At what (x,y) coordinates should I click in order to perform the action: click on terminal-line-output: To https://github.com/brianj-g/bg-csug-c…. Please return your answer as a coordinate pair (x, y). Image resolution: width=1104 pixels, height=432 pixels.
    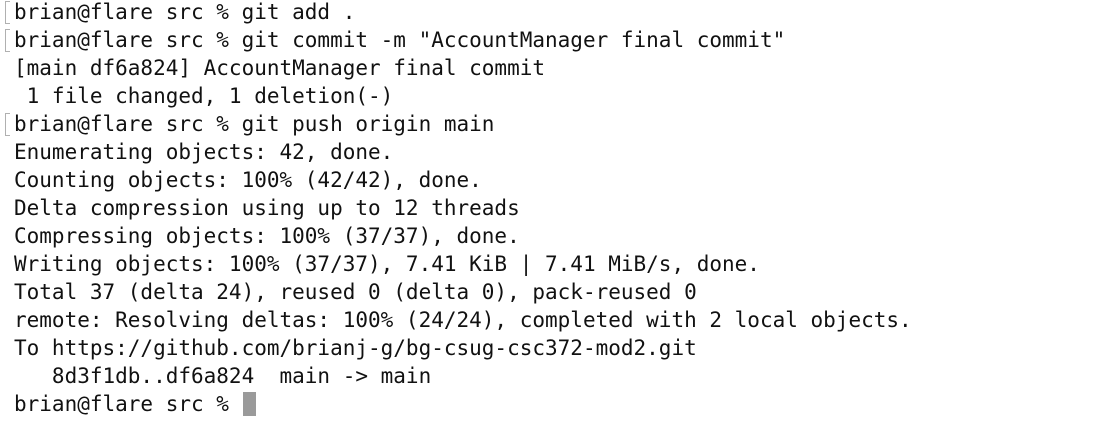
    Looking at the image, I should click on (355, 348).